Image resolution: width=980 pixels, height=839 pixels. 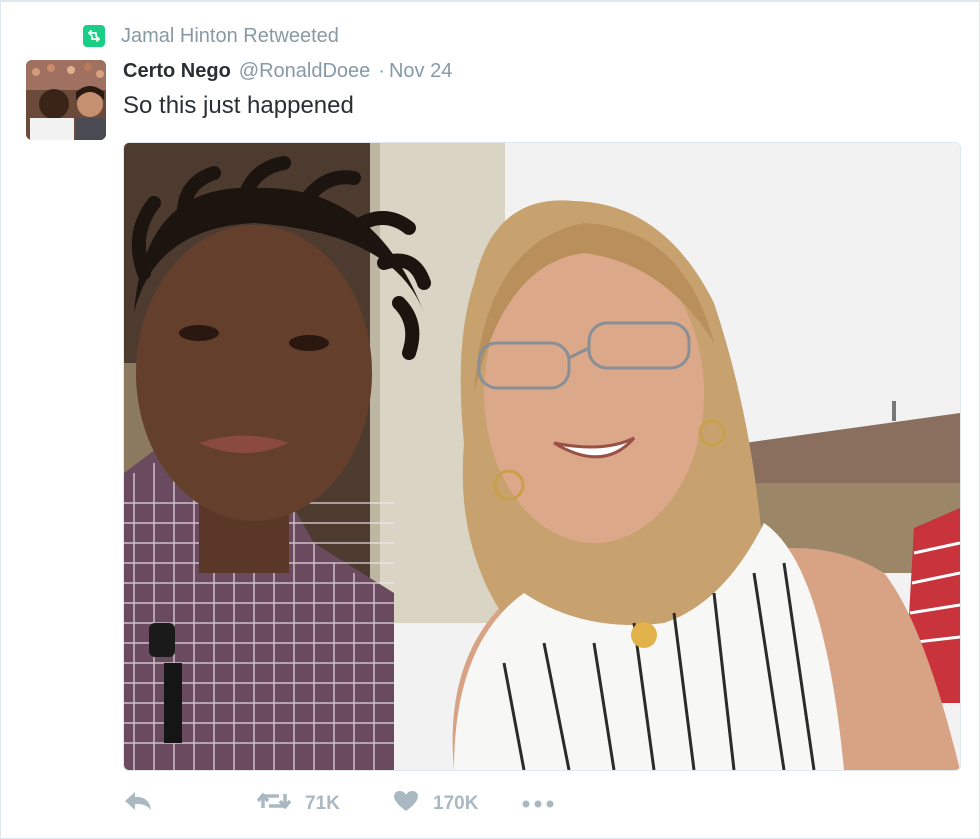 What do you see at coordinates (238, 105) in the screenshot?
I see `tweet-text: So this just happened` at bounding box center [238, 105].